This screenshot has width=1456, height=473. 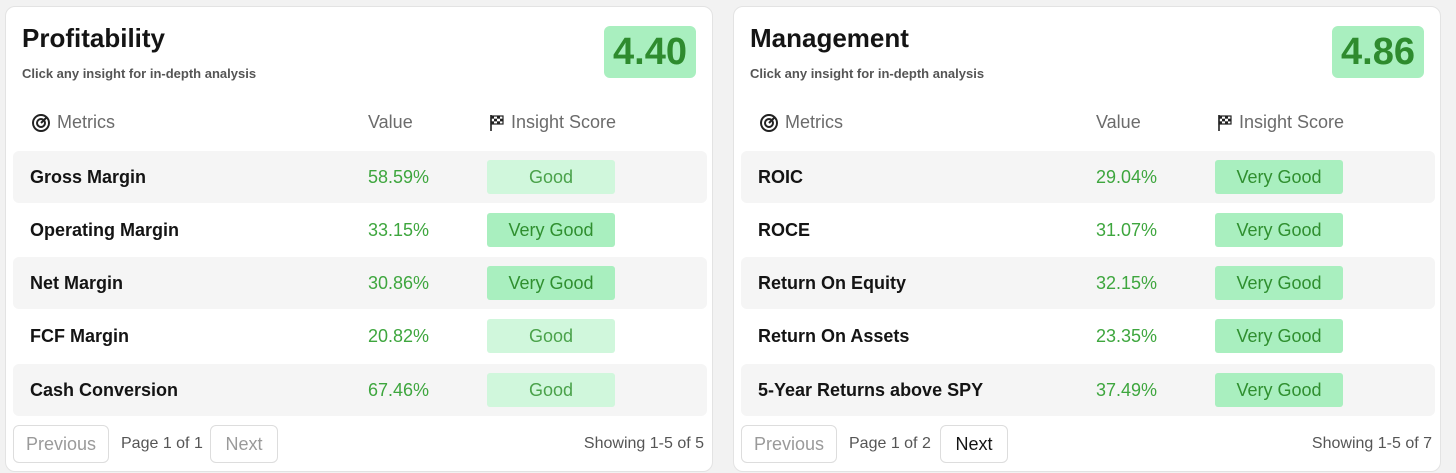 What do you see at coordinates (1378, 52) in the screenshot?
I see `overall-score-badge: 4.86` at bounding box center [1378, 52].